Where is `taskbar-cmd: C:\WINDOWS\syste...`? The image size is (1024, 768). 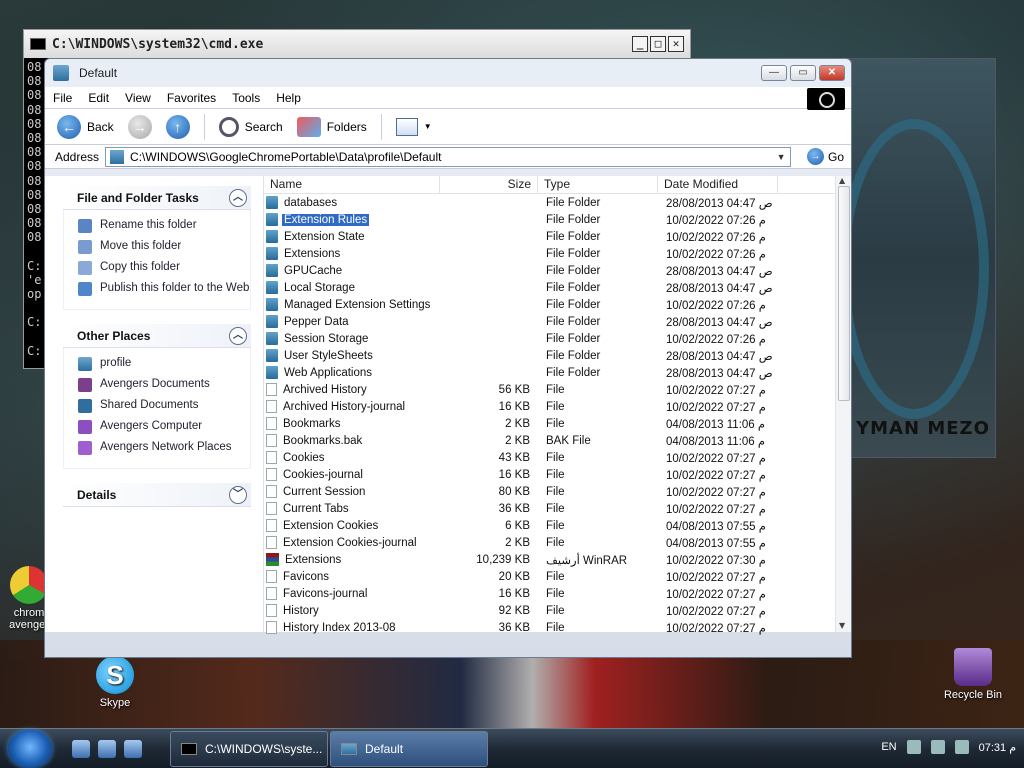 taskbar-cmd: C:\WINDOWS\syste... is located at coordinates (249, 749).